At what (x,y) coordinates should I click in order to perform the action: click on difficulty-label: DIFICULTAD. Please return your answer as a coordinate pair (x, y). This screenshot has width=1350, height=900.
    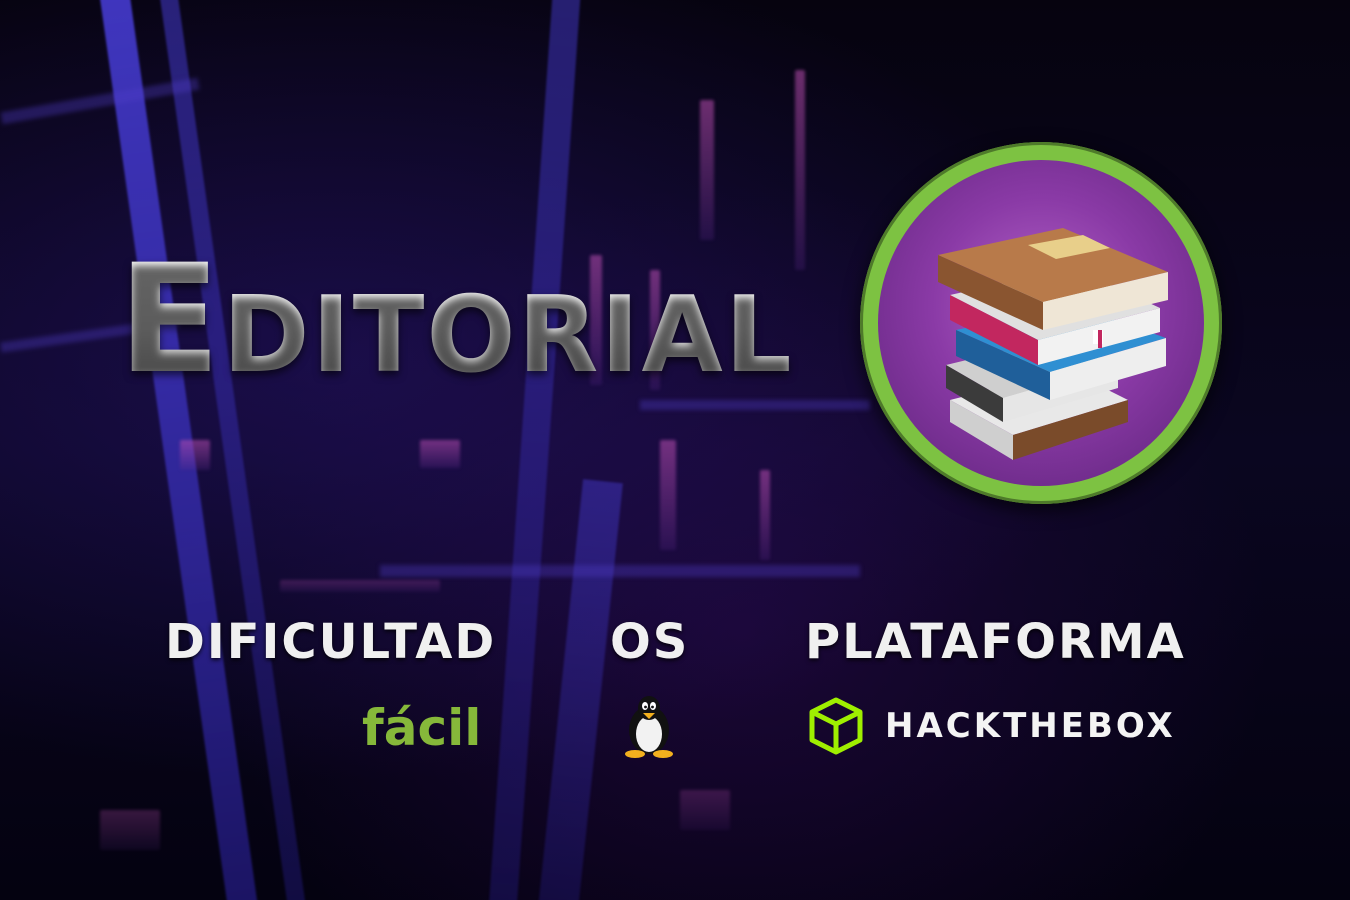
    Looking at the image, I should click on (331, 642).